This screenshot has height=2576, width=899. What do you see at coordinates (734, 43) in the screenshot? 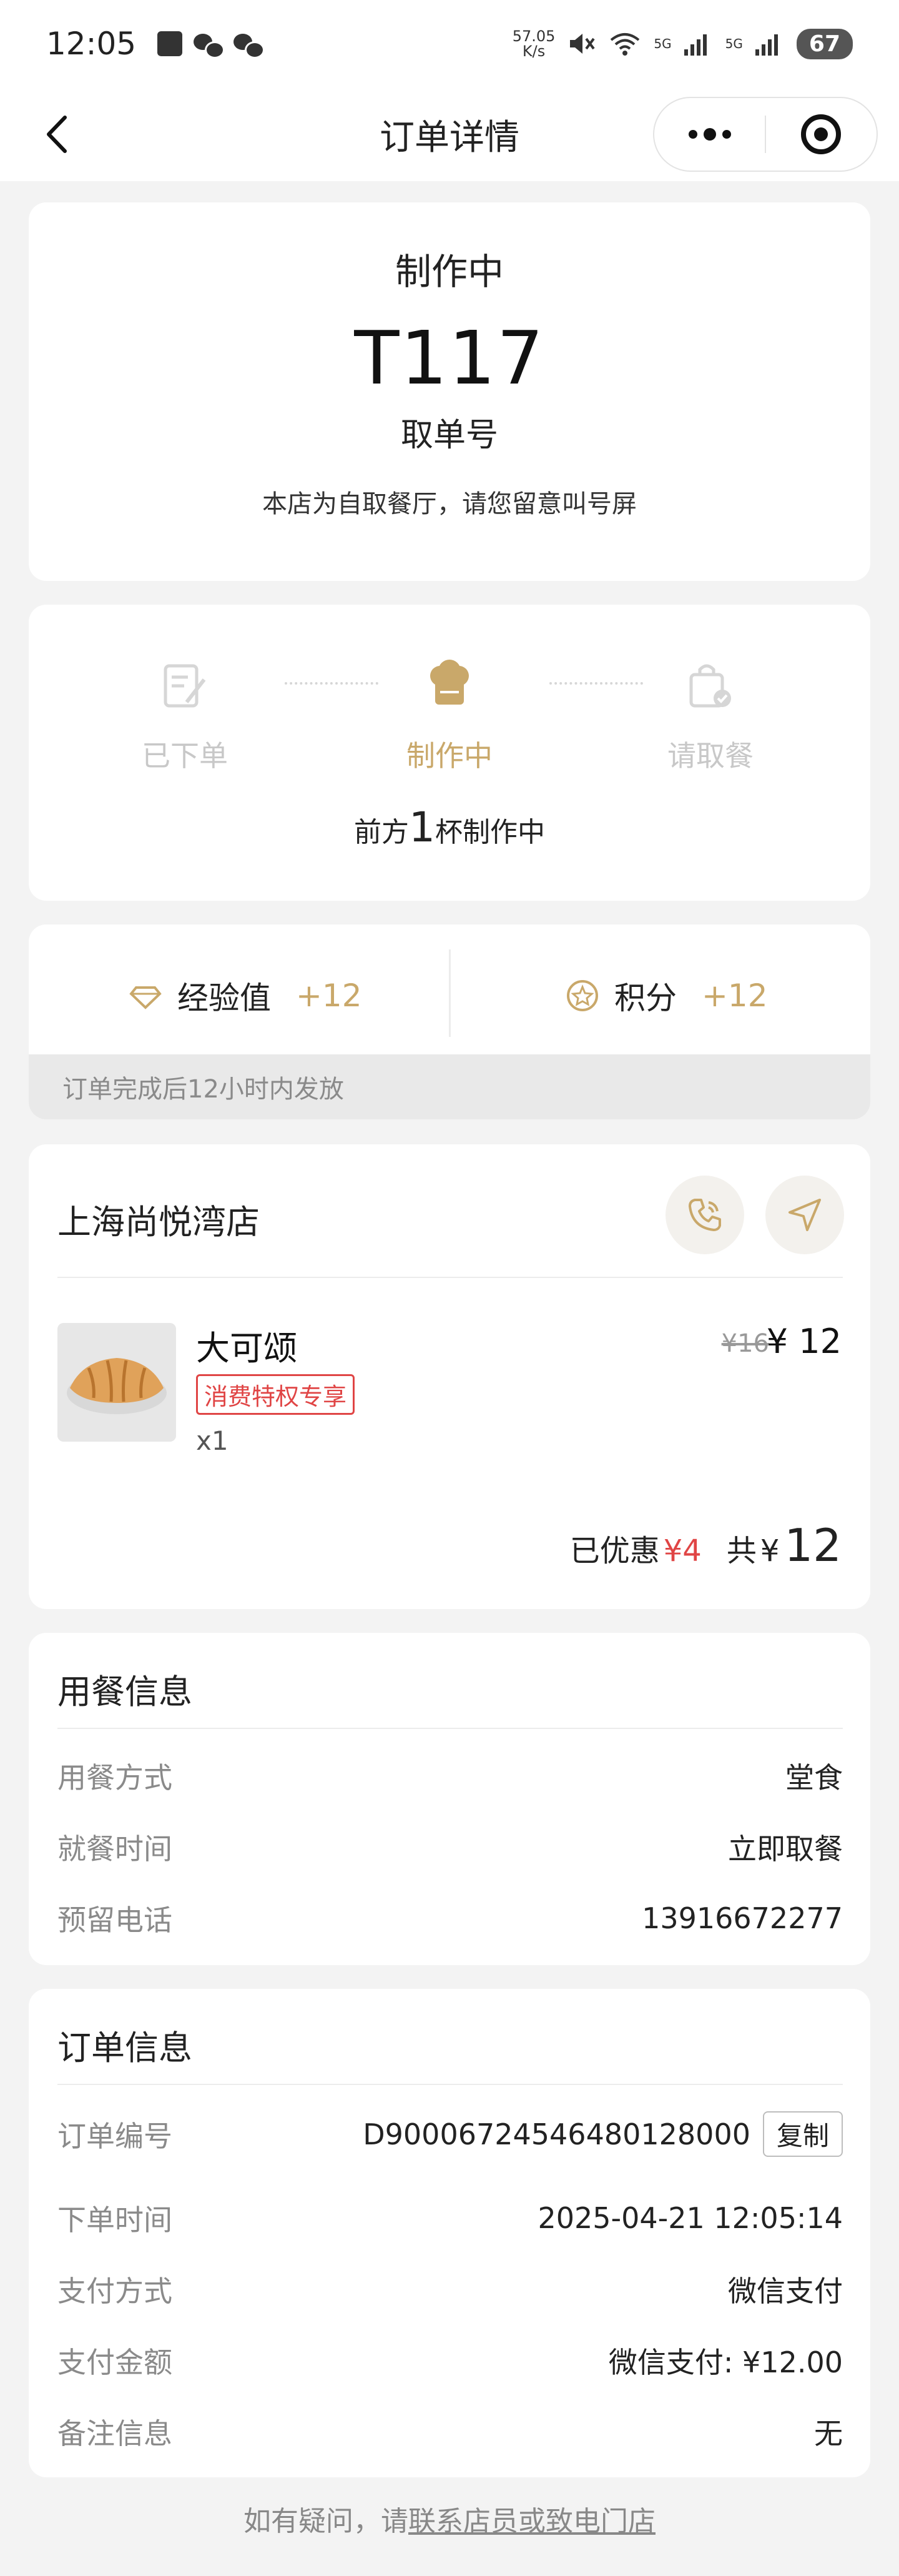
I see `network-type-2: 5G` at bounding box center [734, 43].